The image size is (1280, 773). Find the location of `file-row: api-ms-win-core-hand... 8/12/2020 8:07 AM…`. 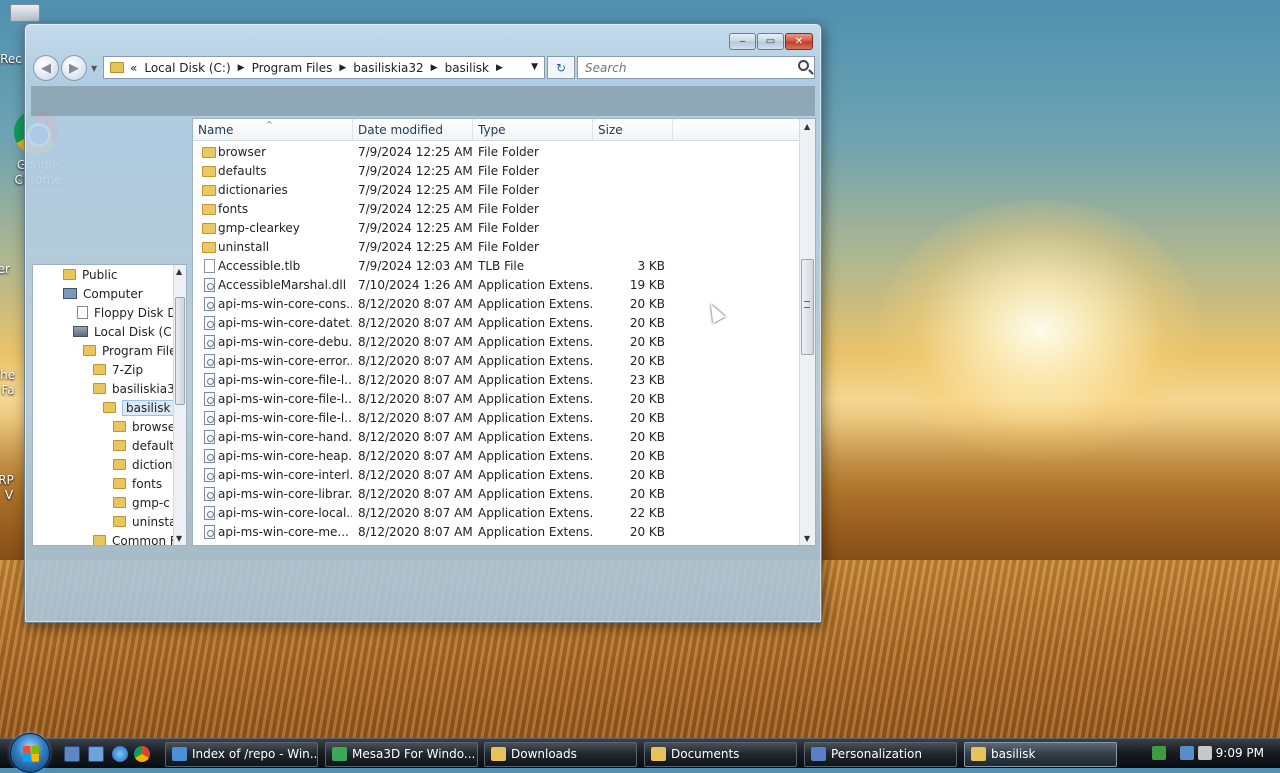

file-row: api-ms-win-core-hand... 8/12/2020 8:07 AM… is located at coordinates (496, 437).